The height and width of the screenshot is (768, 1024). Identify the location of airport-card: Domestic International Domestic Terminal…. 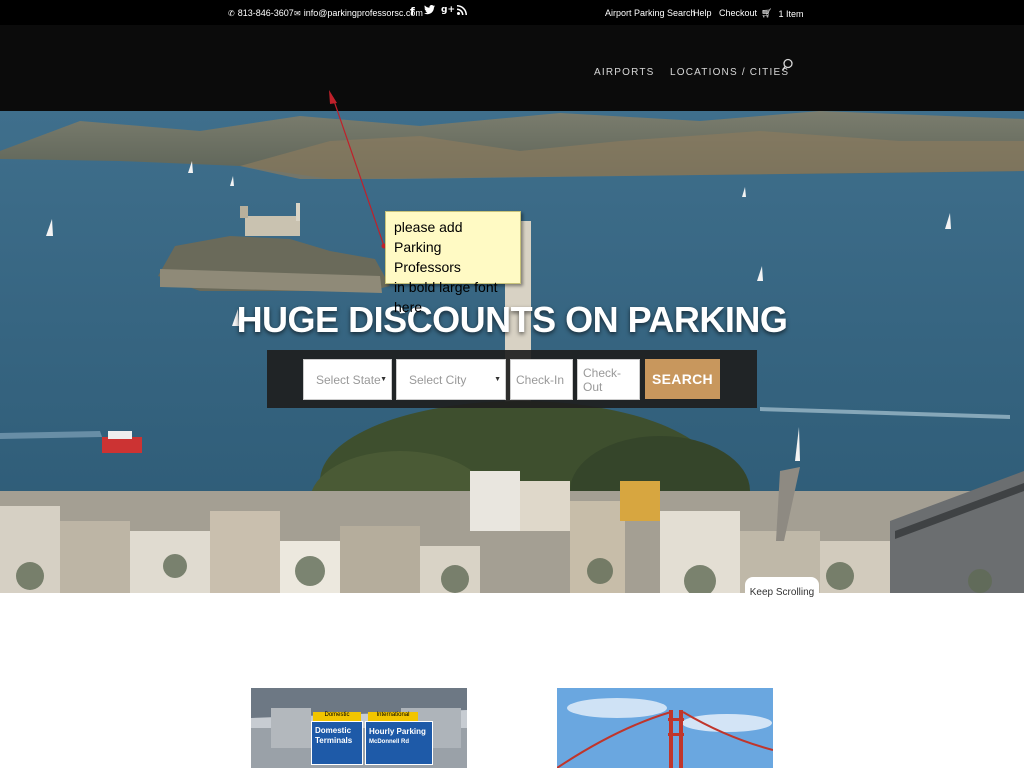
(359, 728).